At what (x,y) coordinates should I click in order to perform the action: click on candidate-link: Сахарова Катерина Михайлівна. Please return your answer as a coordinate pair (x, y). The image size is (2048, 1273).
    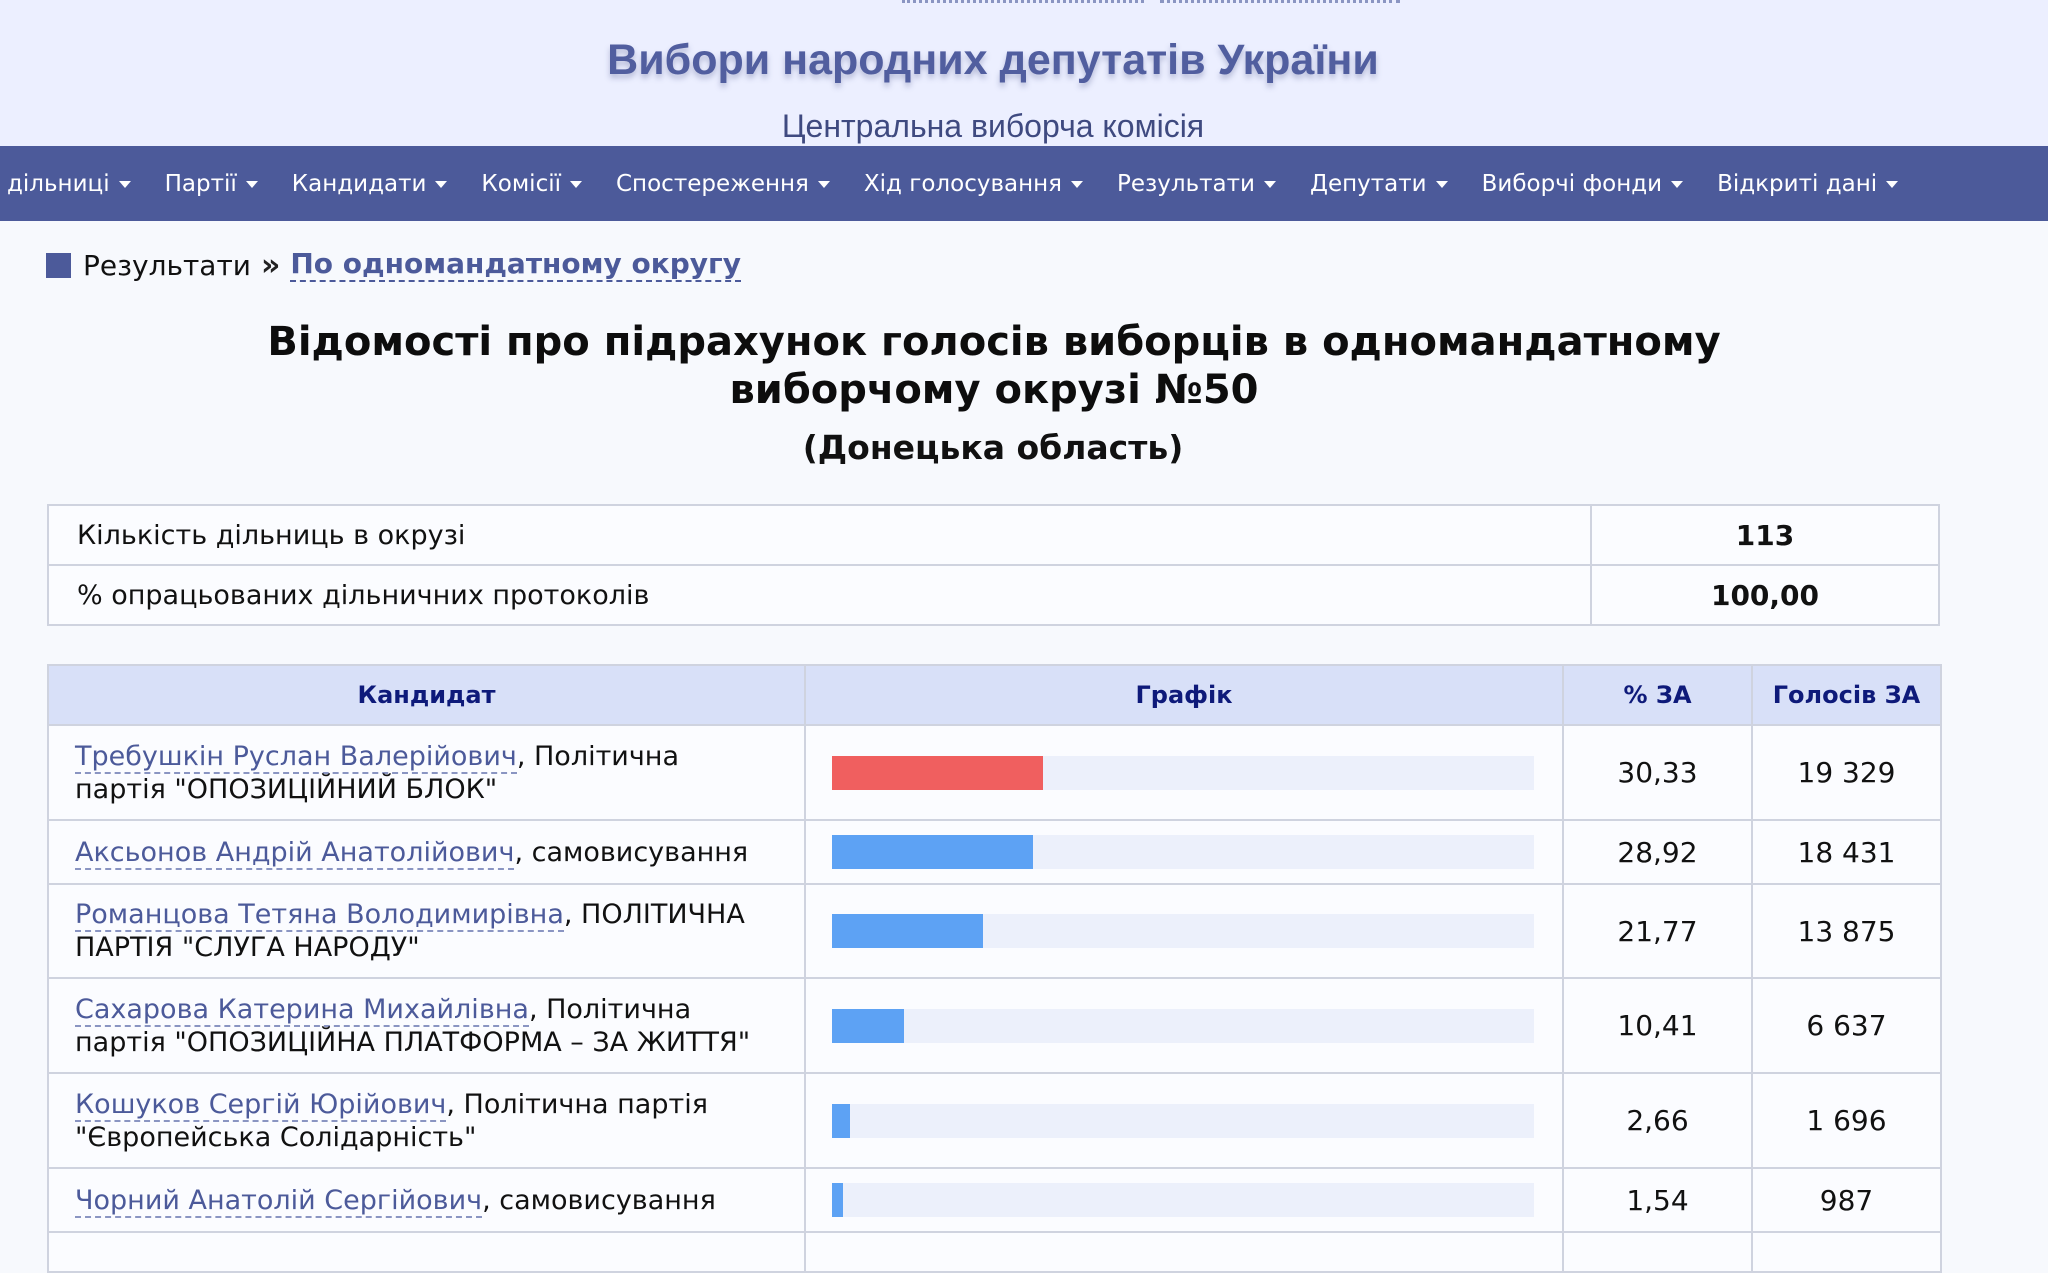
    Looking at the image, I should click on (302, 1010).